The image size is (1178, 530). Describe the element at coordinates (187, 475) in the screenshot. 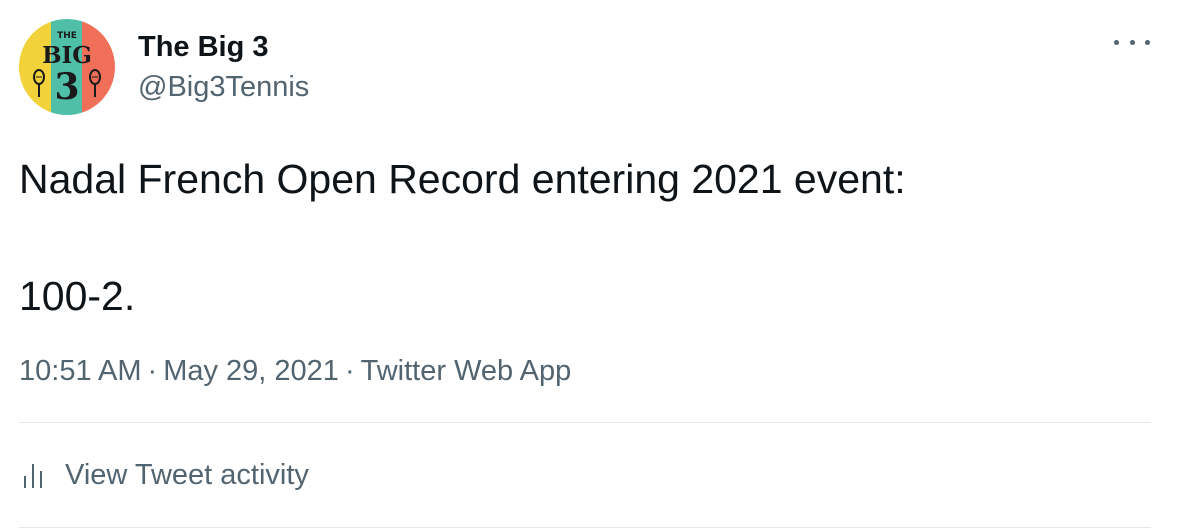

I see `view-activity-label: View Tweet activity` at that location.